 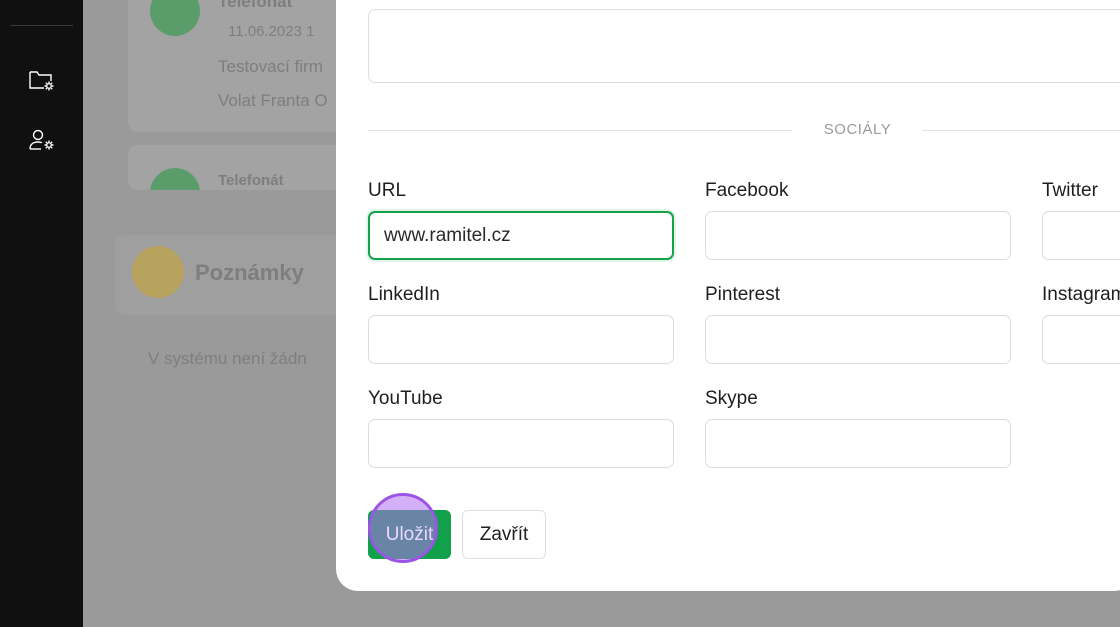 What do you see at coordinates (744, 46) in the screenshot?
I see `description-textarea` at bounding box center [744, 46].